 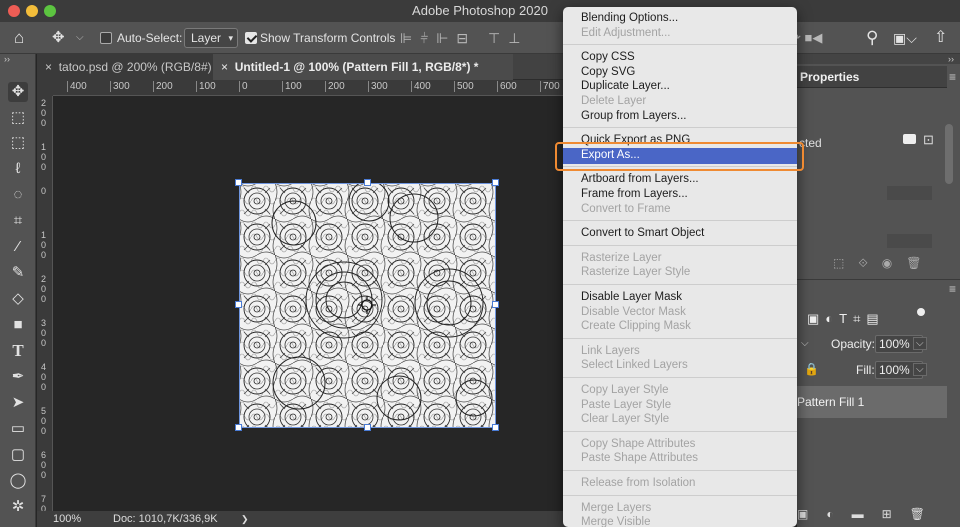 What do you see at coordinates (638, 443) in the screenshot?
I see `menu-item-copy-shape-attributes: Copy Shape Attributes` at bounding box center [638, 443].